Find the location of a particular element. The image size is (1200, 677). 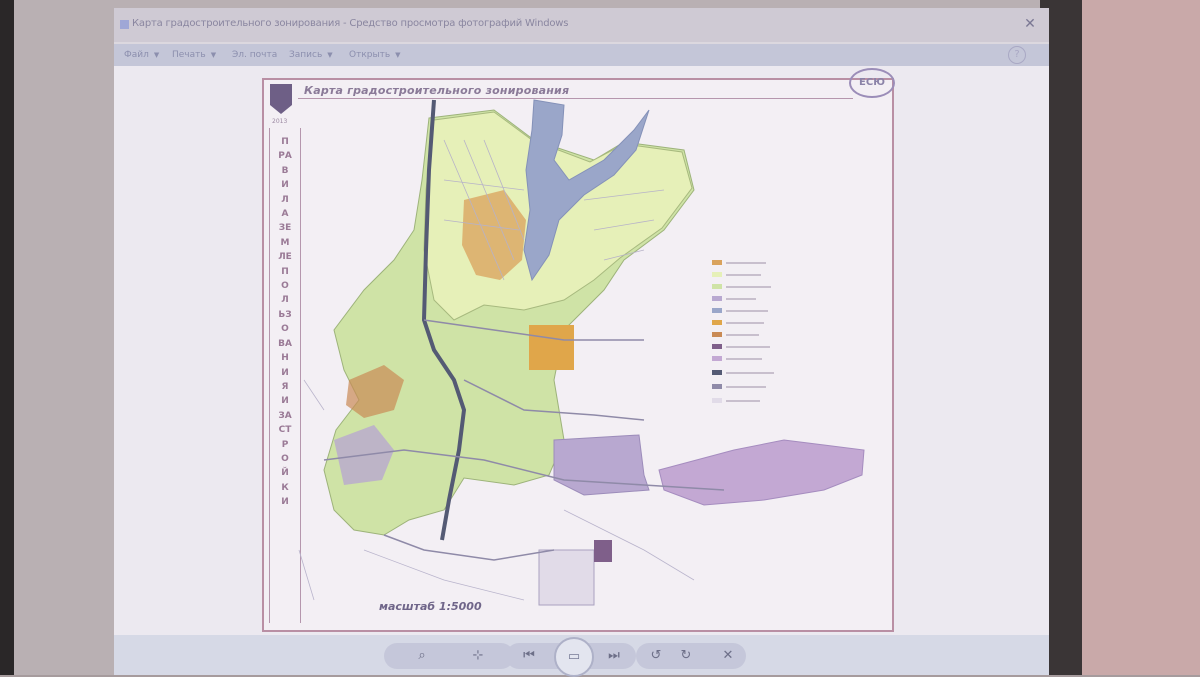

next-icon: ⏭ is located at coordinates (614, 656).